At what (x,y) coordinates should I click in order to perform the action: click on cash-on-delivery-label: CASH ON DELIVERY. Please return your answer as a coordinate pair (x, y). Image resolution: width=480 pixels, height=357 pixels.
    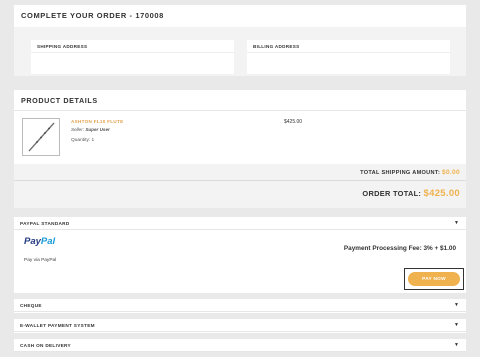
    Looking at the image, I should click on (45, 345).